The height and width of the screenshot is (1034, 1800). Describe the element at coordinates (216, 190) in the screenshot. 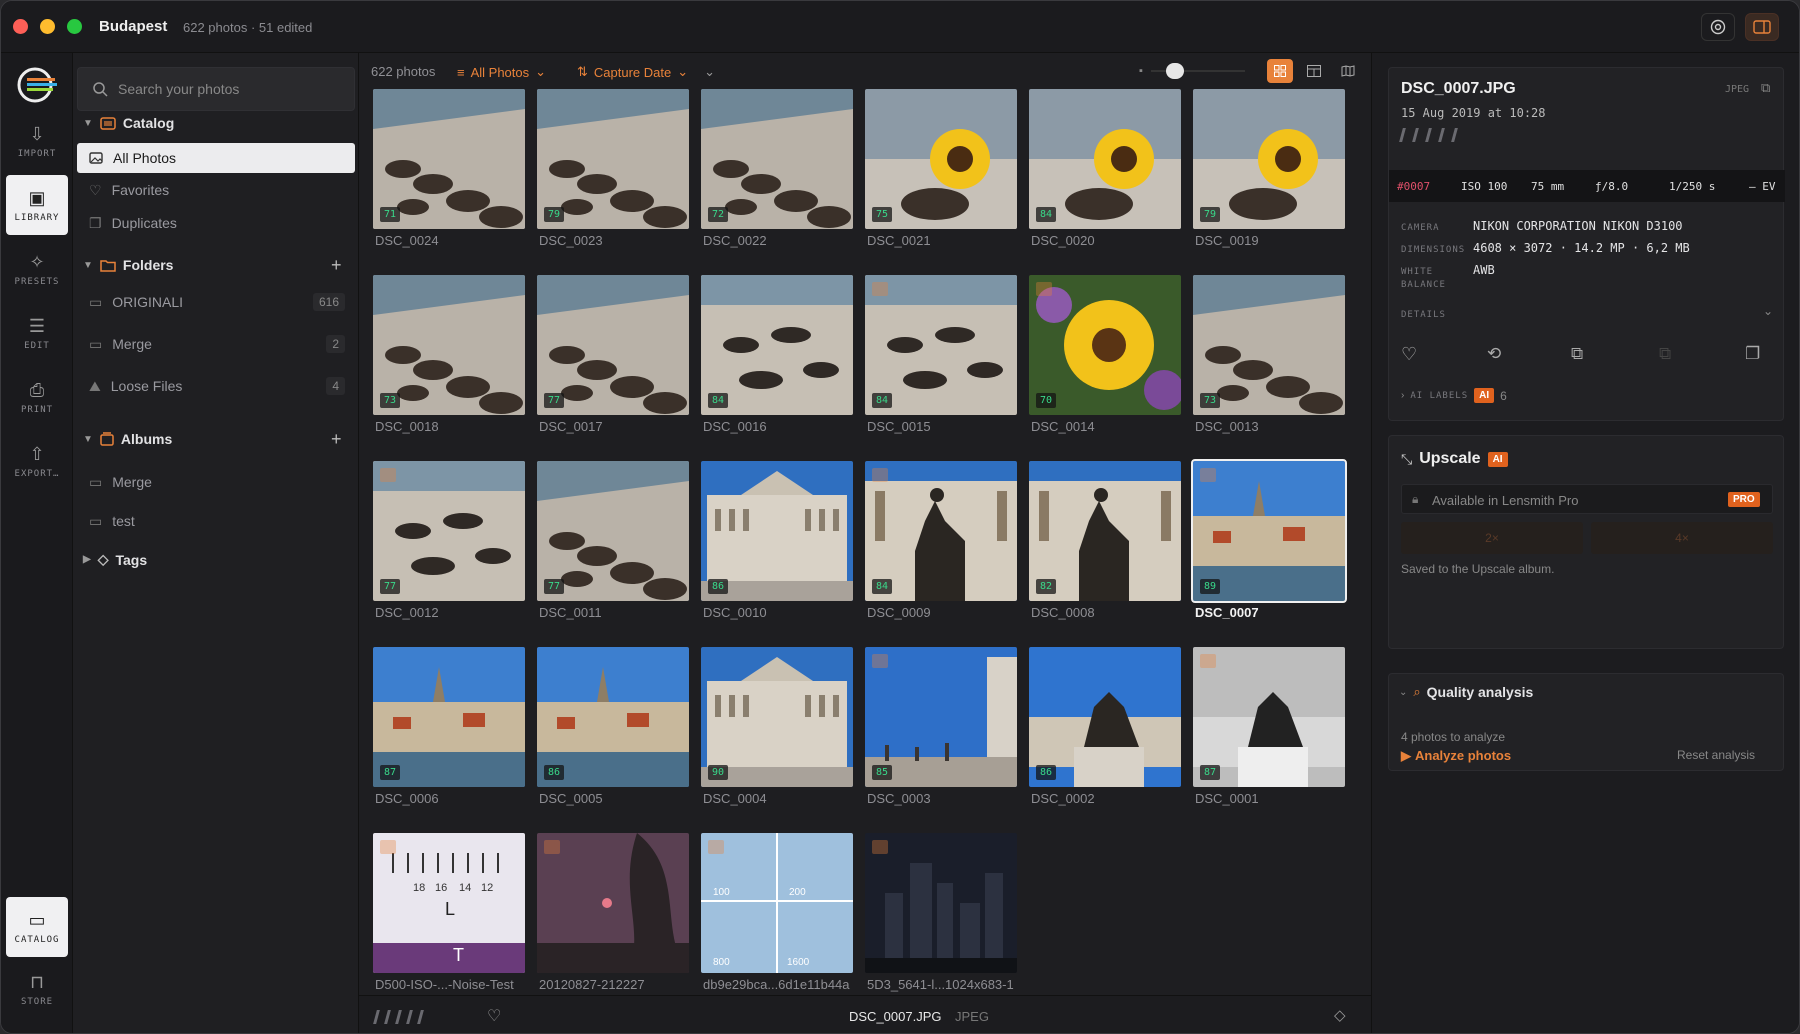

I see `sidebar-item-favorites: ♡ Favorites` at that location.